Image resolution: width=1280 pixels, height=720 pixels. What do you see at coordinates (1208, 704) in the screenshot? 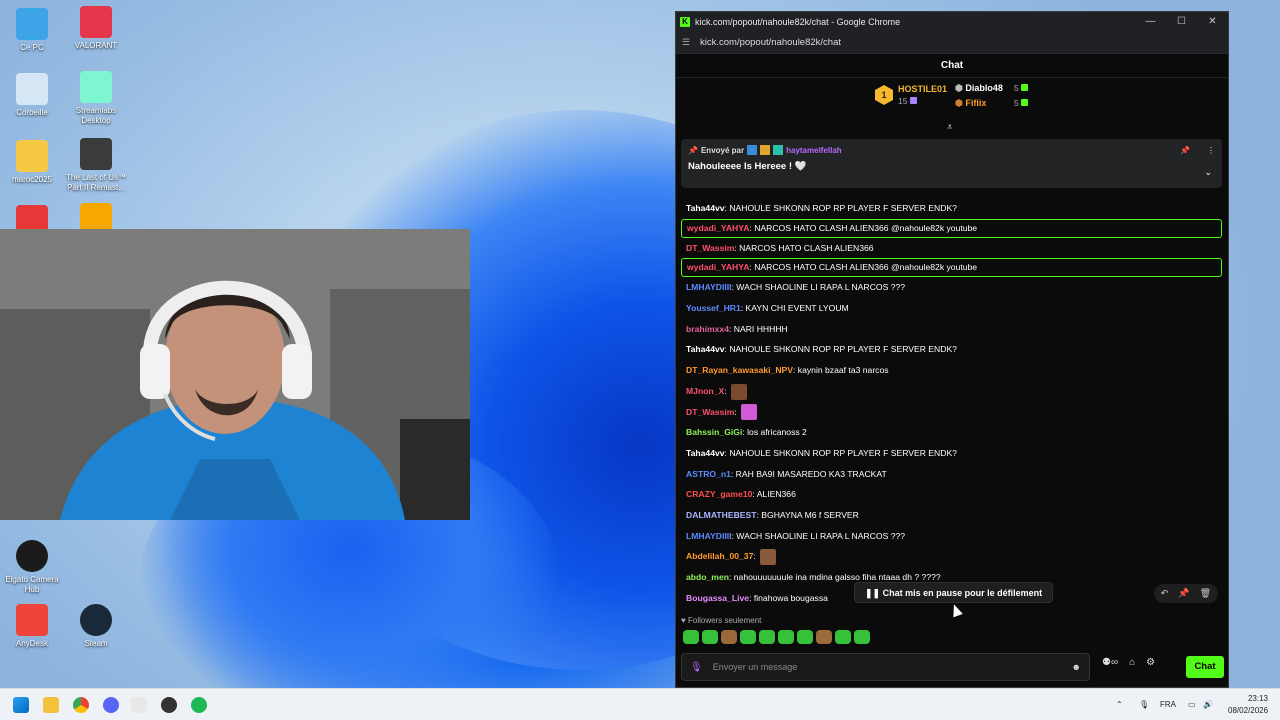
I see `volume-icon: 🔊` at bounding box center [1208, 704].